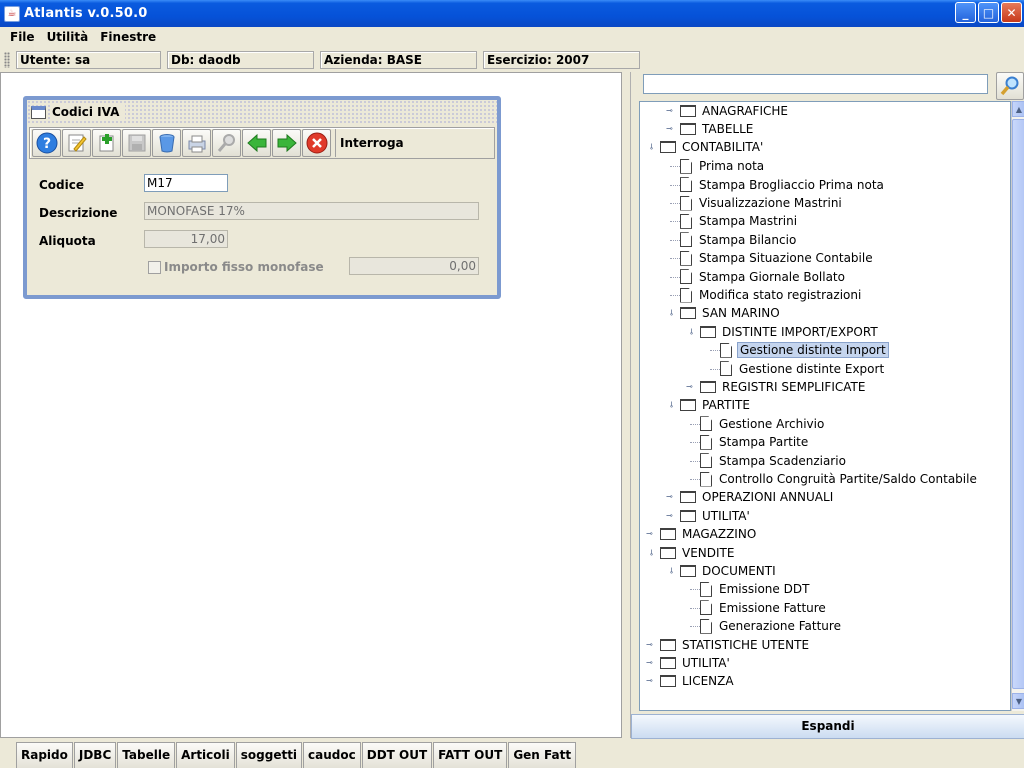  I want to click on next-button, so click(286, 143).